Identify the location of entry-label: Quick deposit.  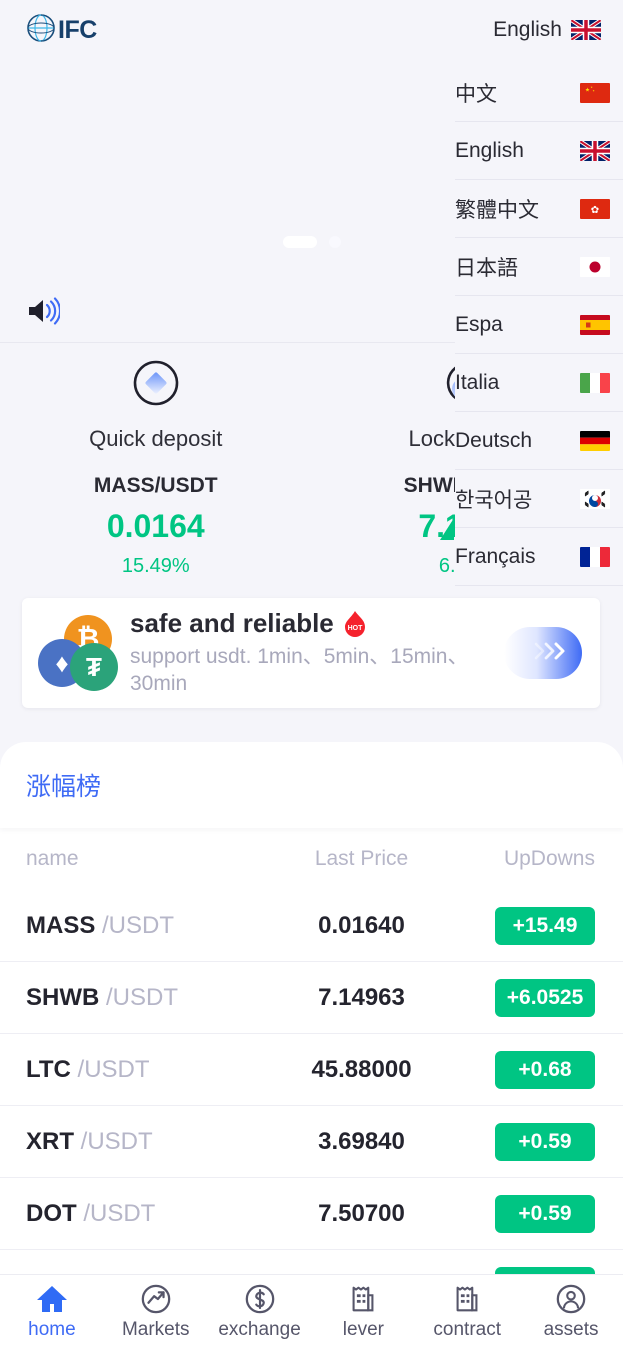
(156, 438).